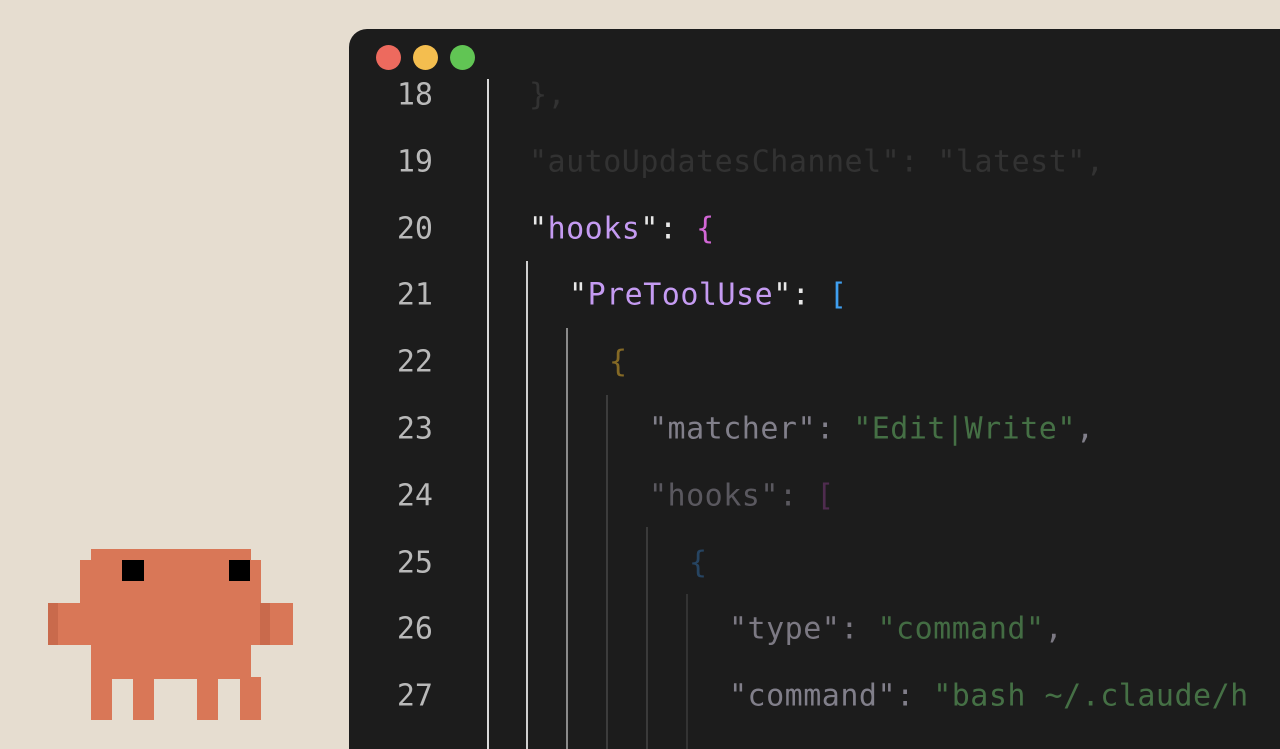 This screenshot has height=749, width=1280. I want to click on code-text: "autoUpdatesChannel": "latest",, so click(816, 161).